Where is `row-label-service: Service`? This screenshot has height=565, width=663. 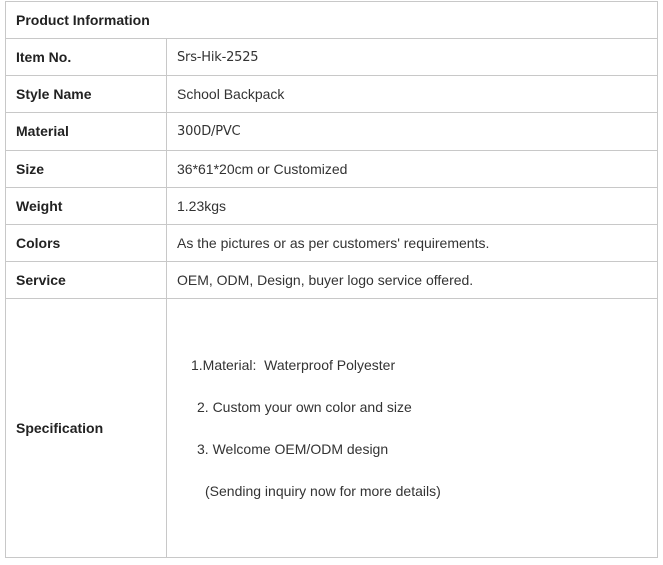
row-label-service: Service is located at coordinates (86, 280).